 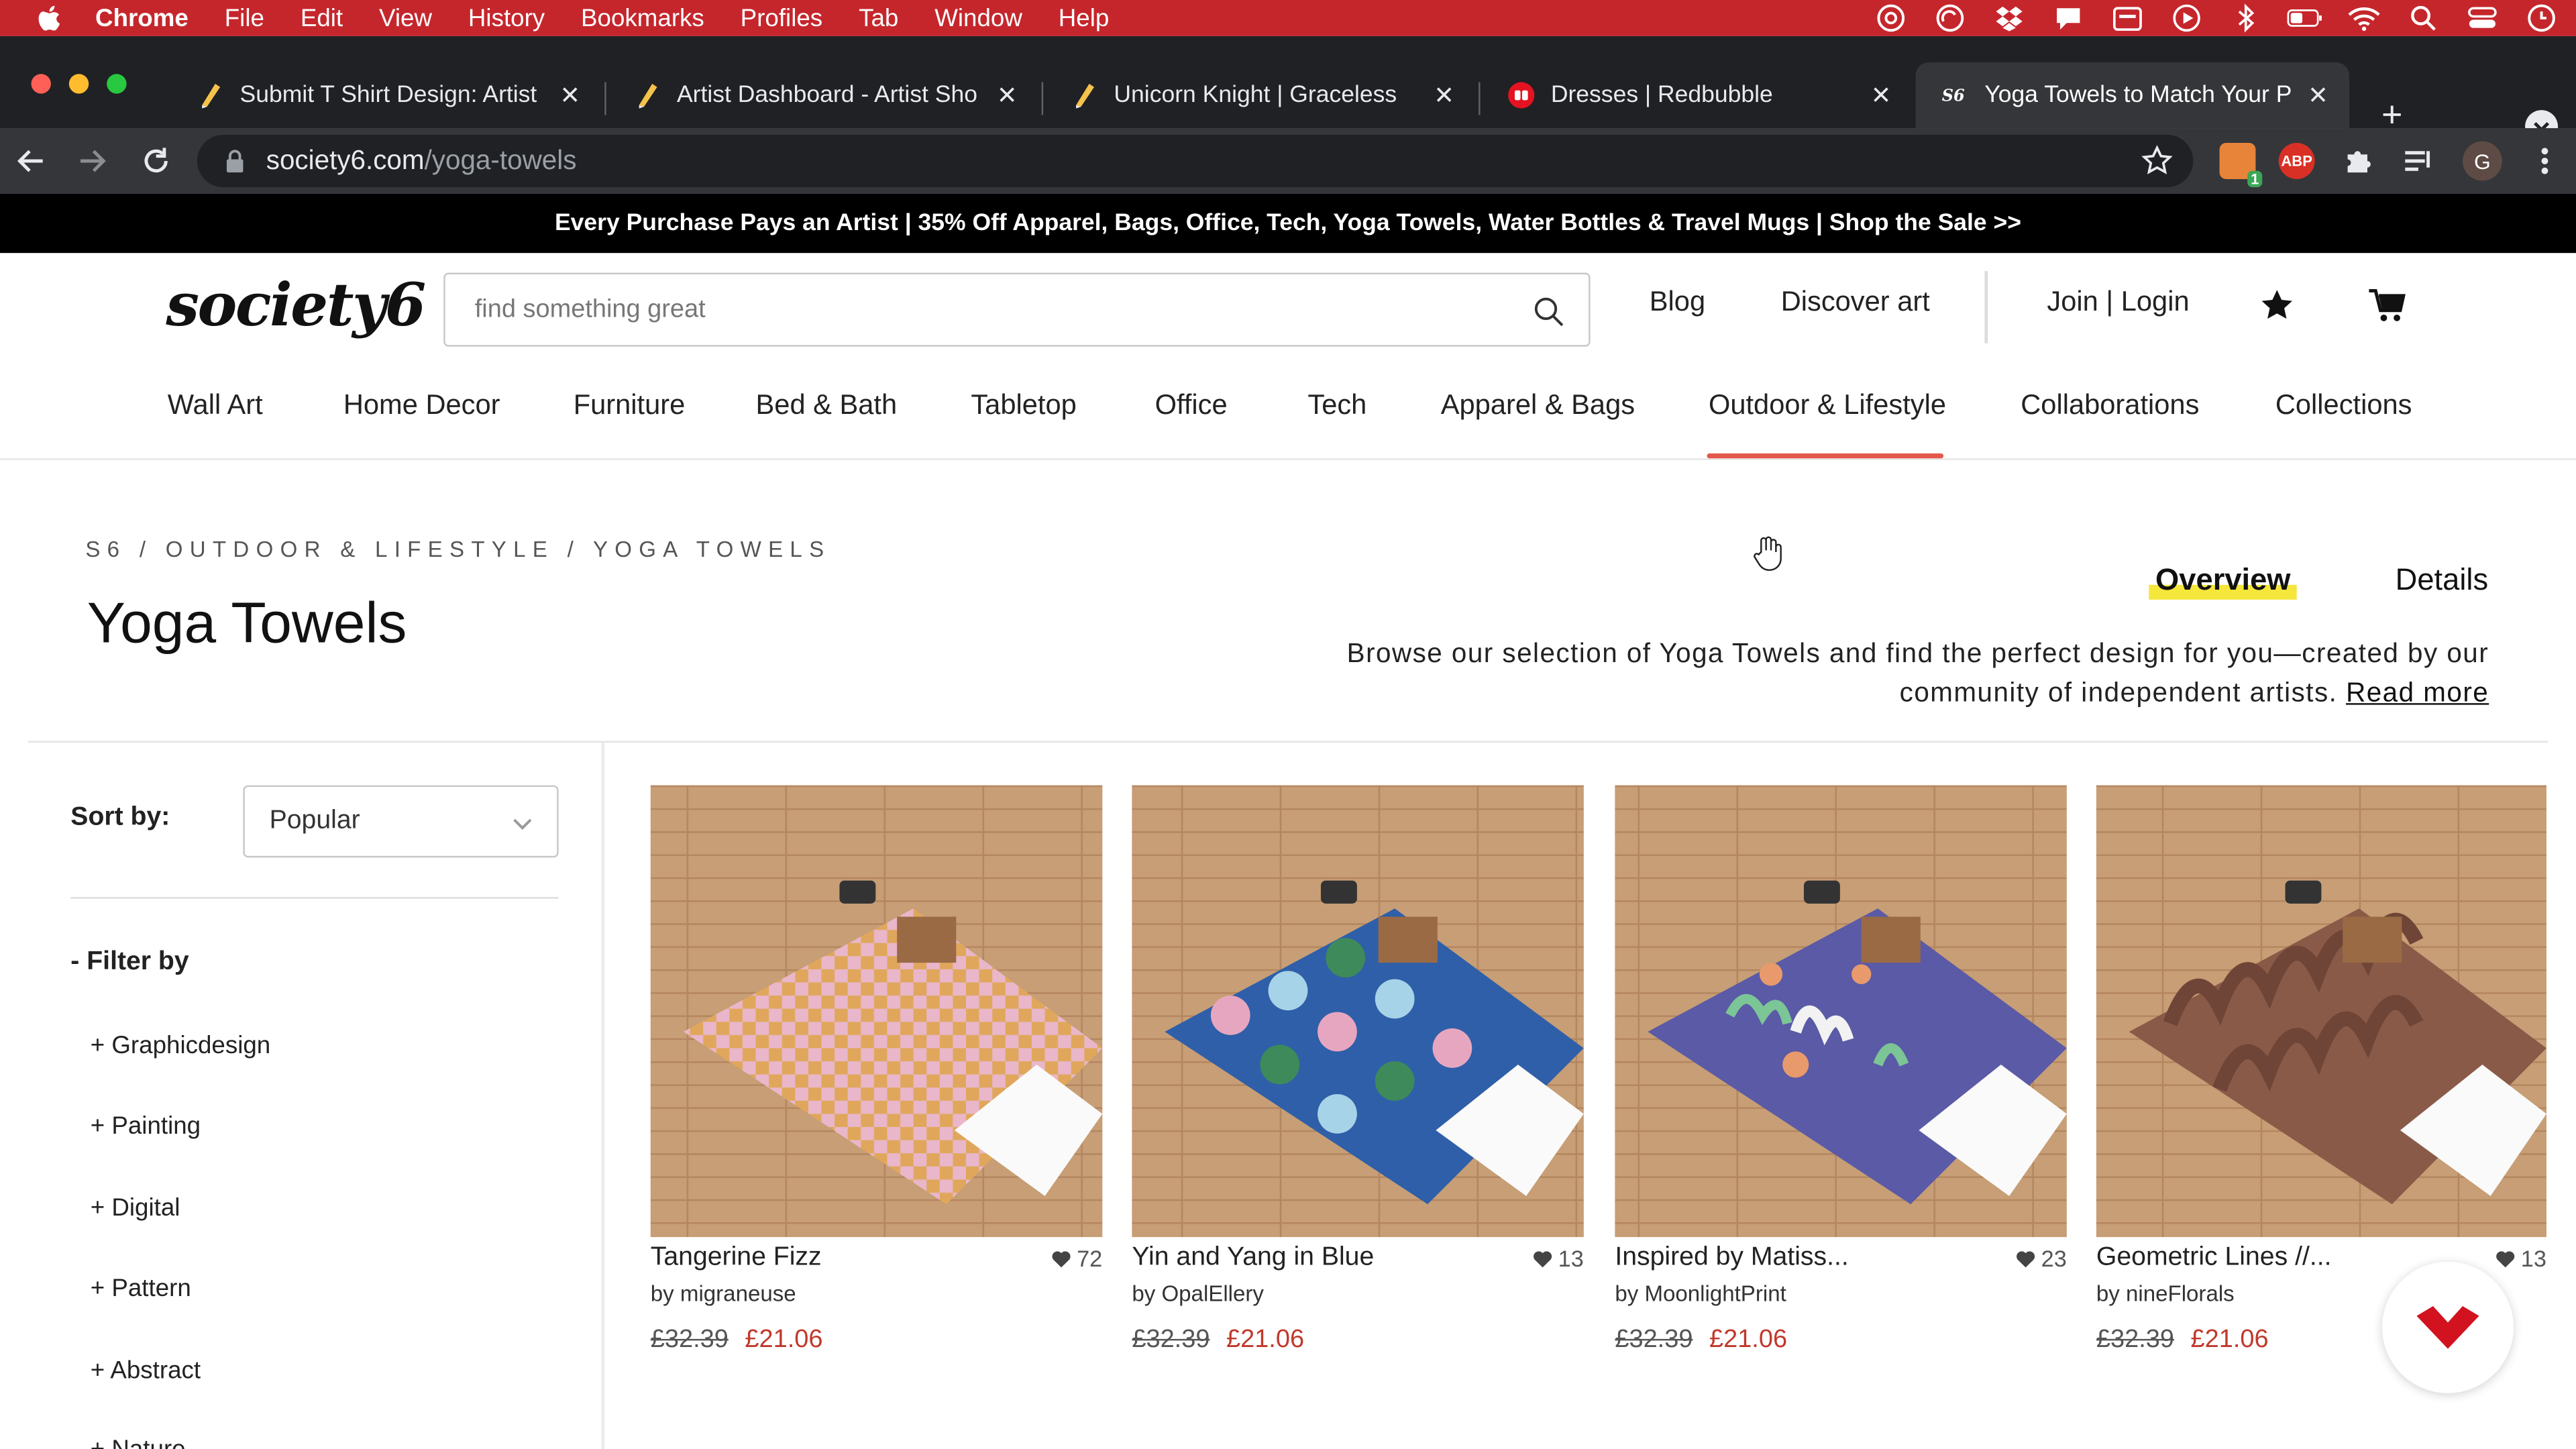 What do you see at coordinates (1538, 405) in the screenshot?
I see `nav-apparel-bags: Apparel & Bags` at bounding box center [1538, 405].